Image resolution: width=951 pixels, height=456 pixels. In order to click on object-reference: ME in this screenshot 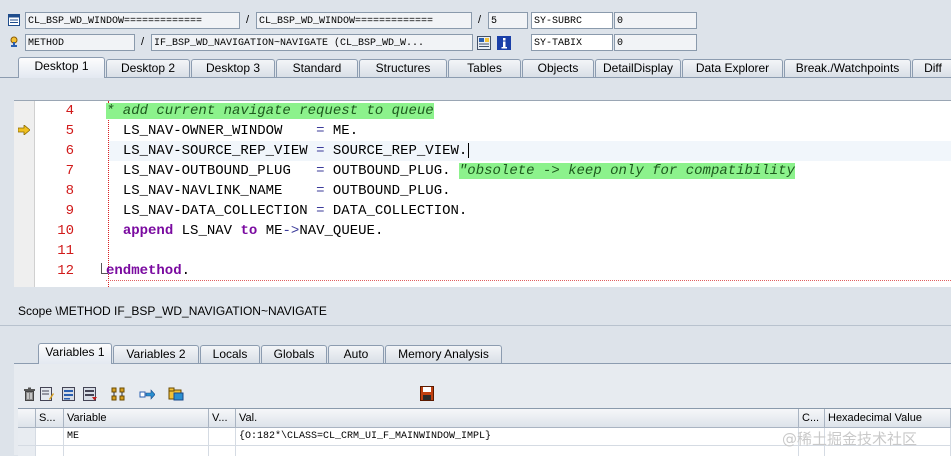, I will do `click(274, 231)`.